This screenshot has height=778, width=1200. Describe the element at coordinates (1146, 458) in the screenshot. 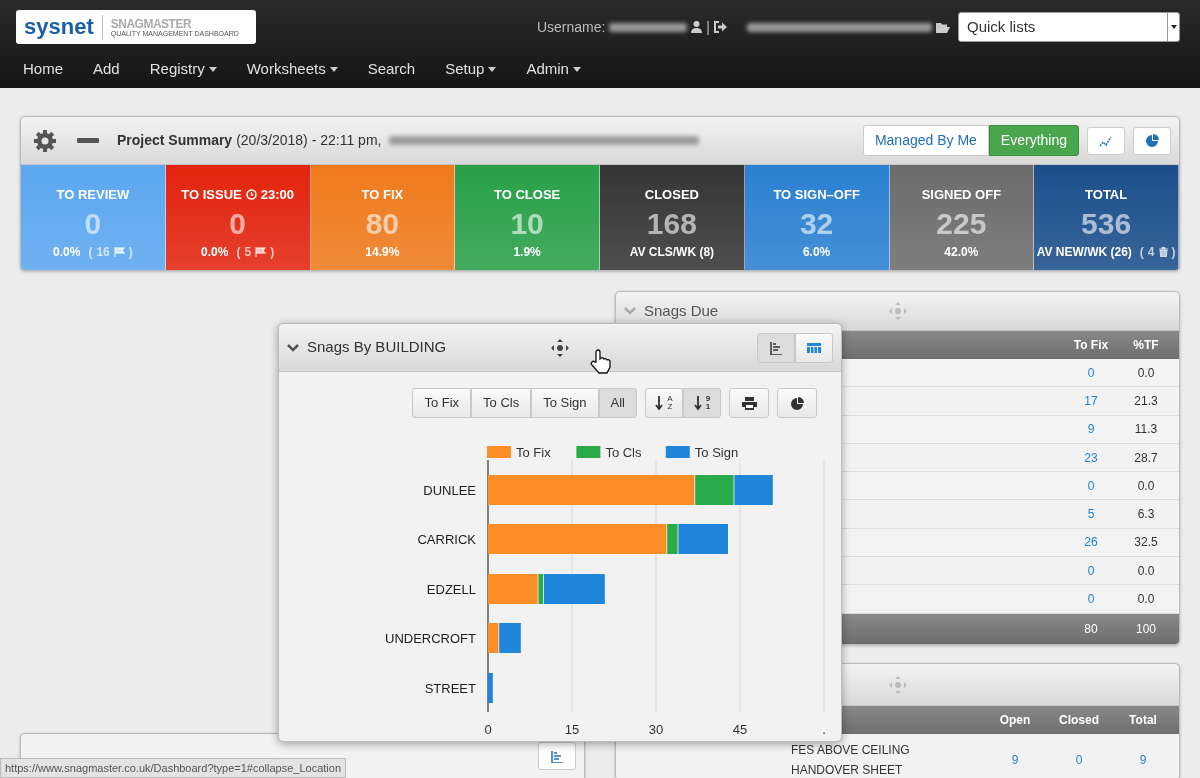

I see `table-cell-text: 28.7` at that location.